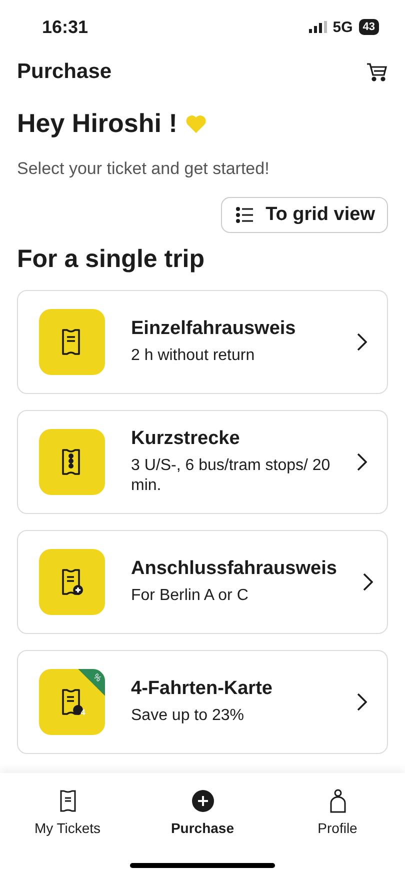 The image size is (405, 877). I want to click on grid-view-button: To grid view, so click(304, 215).